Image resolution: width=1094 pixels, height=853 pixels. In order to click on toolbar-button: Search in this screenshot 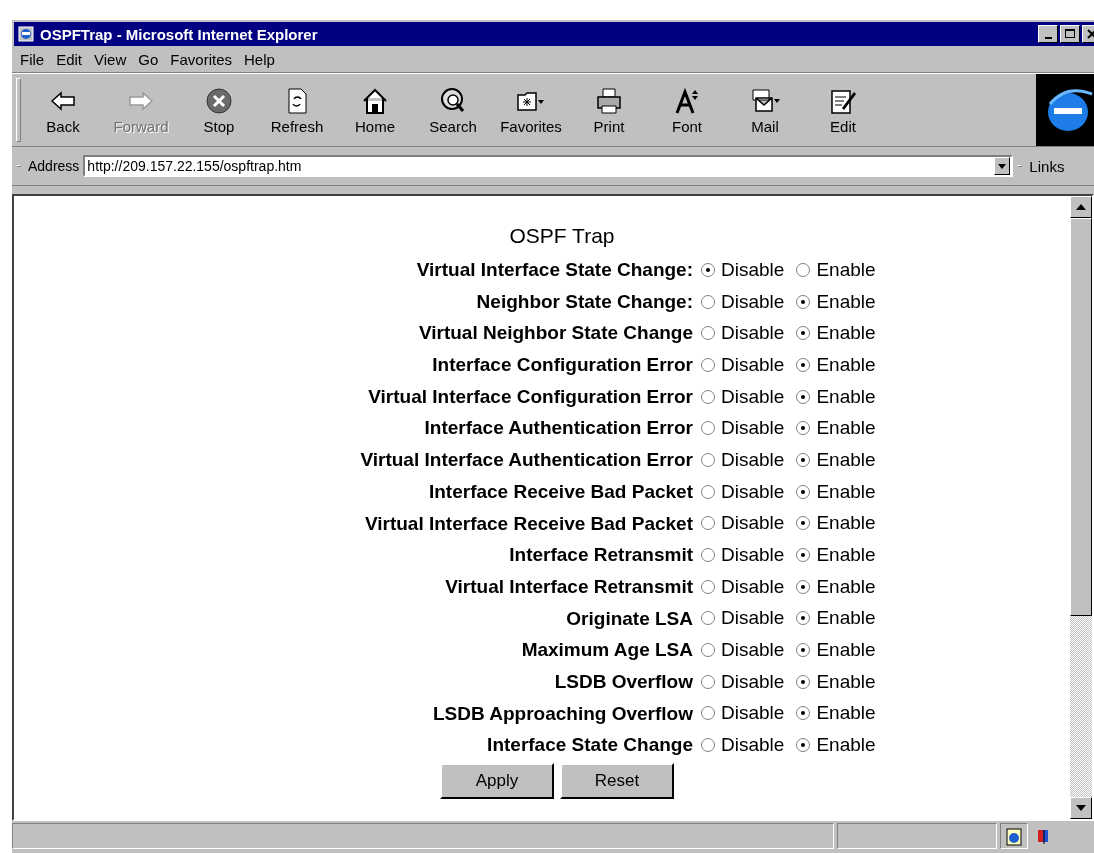, I will do `click(453, 110)`.